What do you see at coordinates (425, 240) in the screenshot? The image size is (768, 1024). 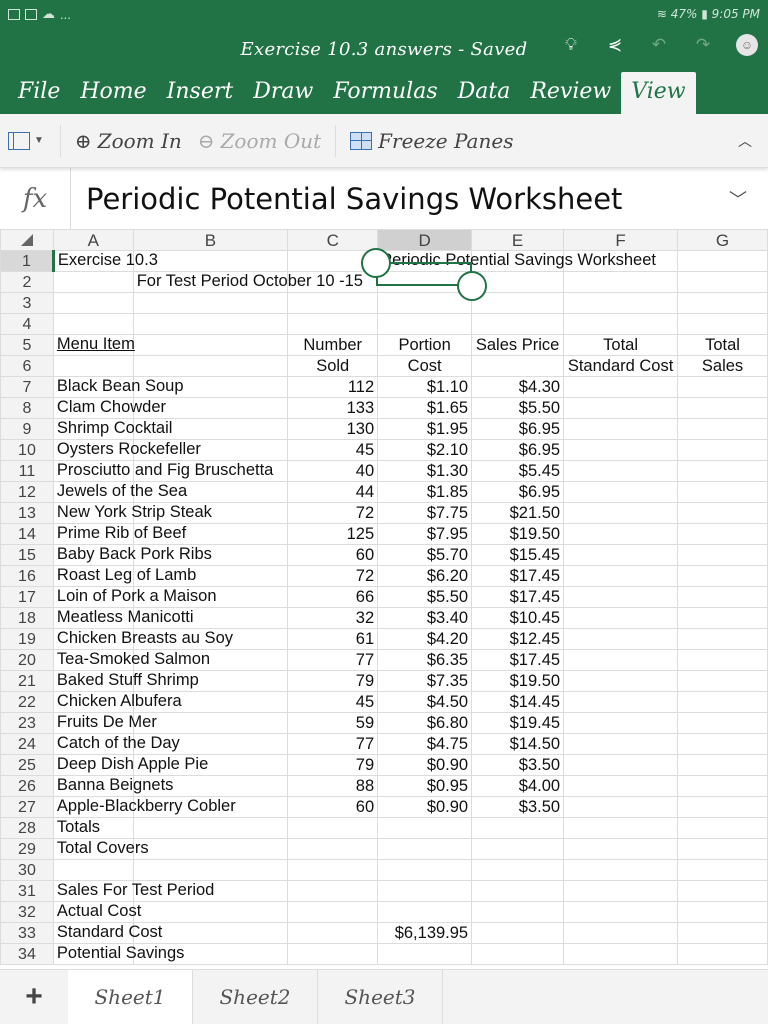 I see `column-header-d: D` at bounding box center [425, 240].